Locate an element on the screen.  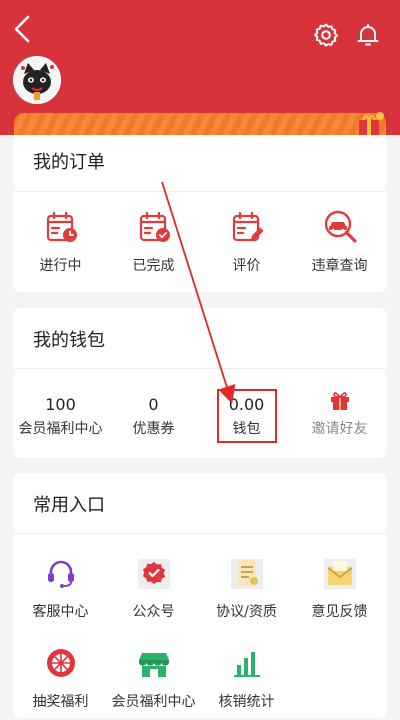
calendar-edit-icon is located at coordinates (247, 227).